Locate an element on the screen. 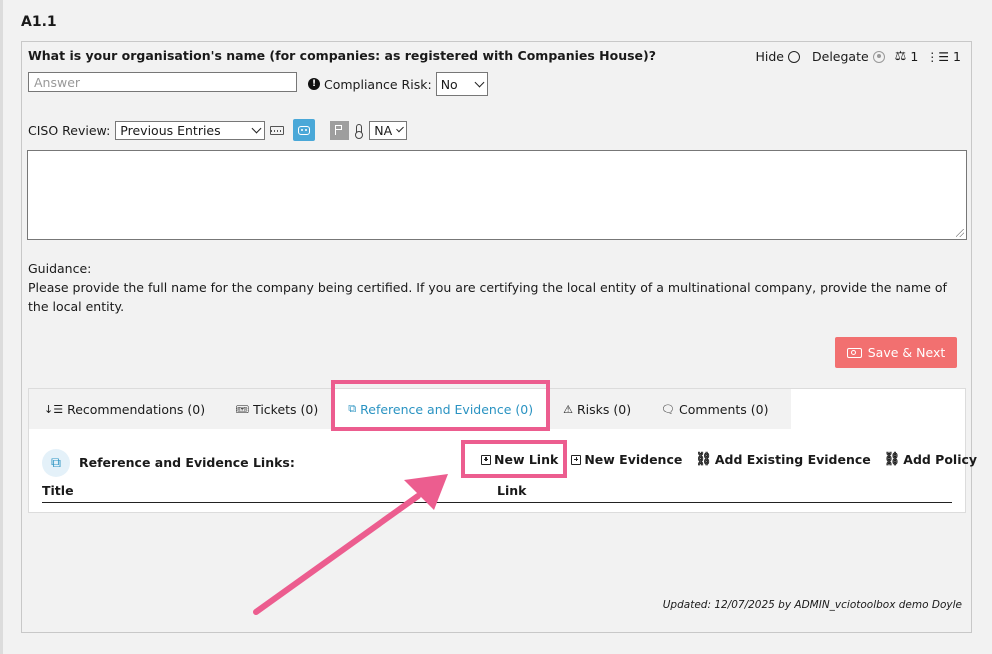 Image resolution: width=992 pixels, height=654 pixels. delegate-label: Delegate is located at coordinates (840, 56).